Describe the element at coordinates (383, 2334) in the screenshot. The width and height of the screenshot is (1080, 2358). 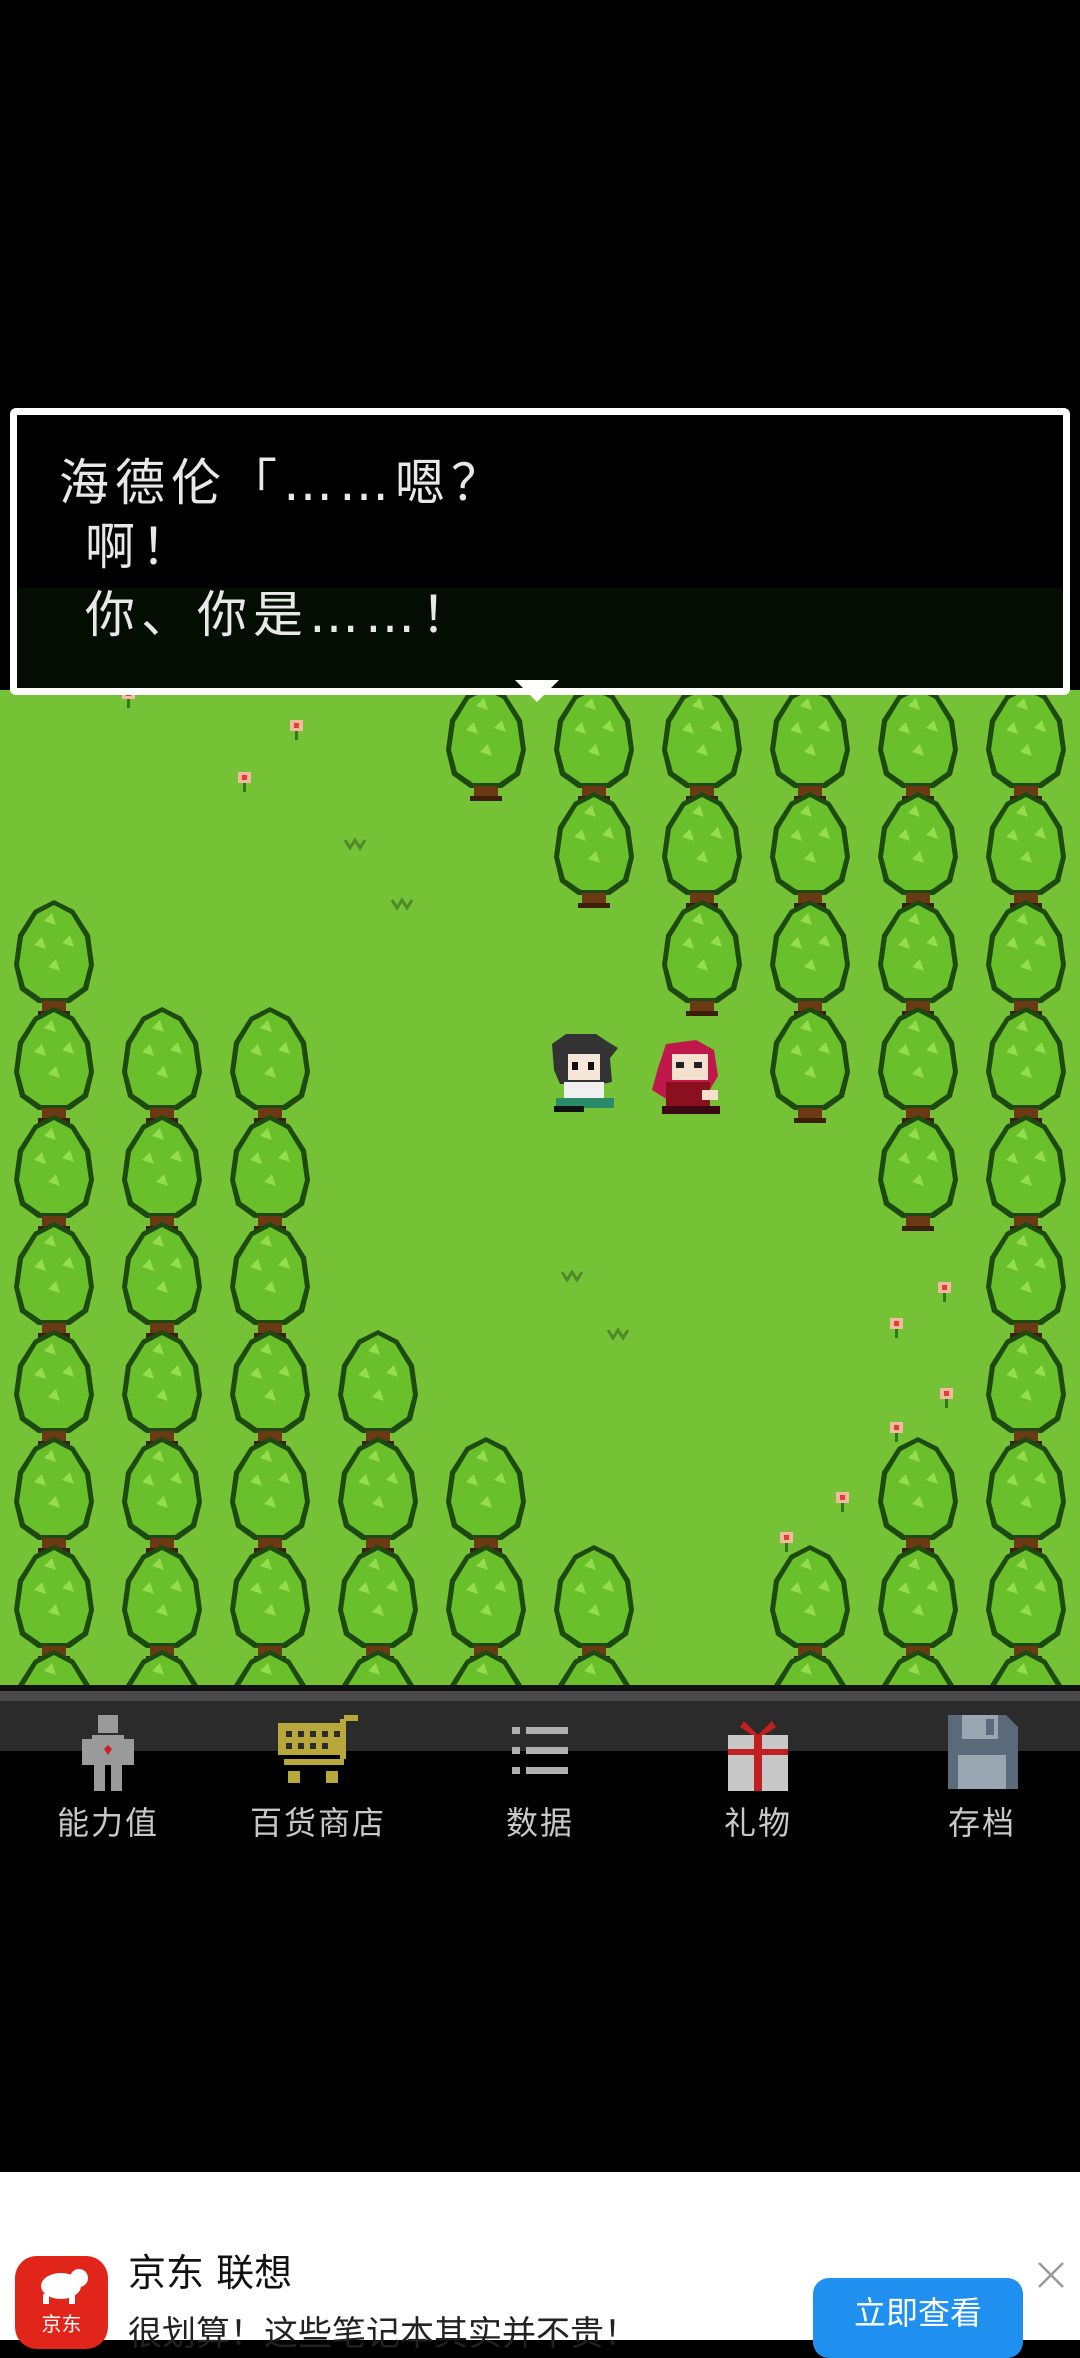
I see `ad-description: 很划算！这些笔记本其实并不贵！` at that location.